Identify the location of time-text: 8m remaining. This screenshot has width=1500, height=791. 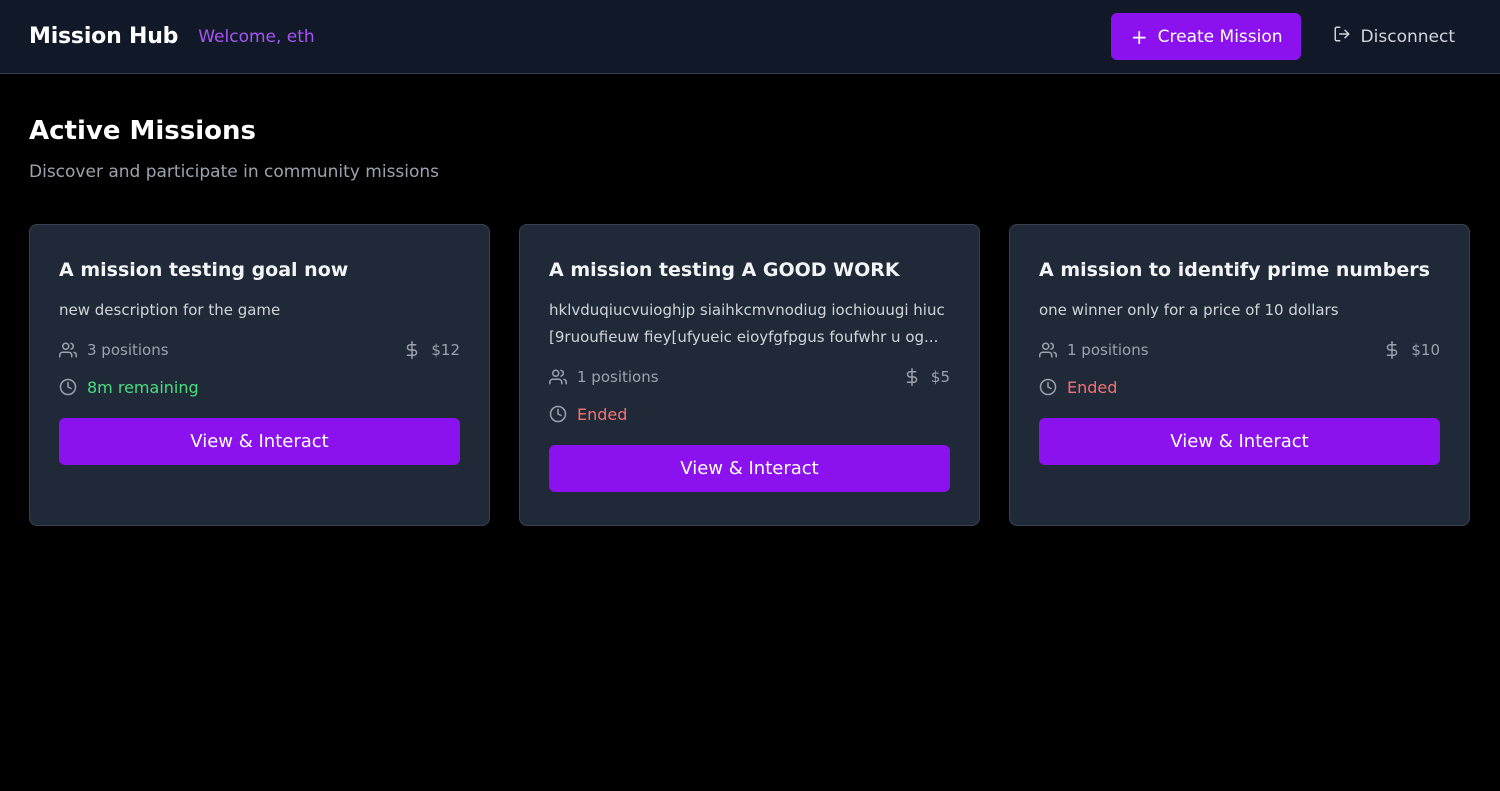
(143, 387).